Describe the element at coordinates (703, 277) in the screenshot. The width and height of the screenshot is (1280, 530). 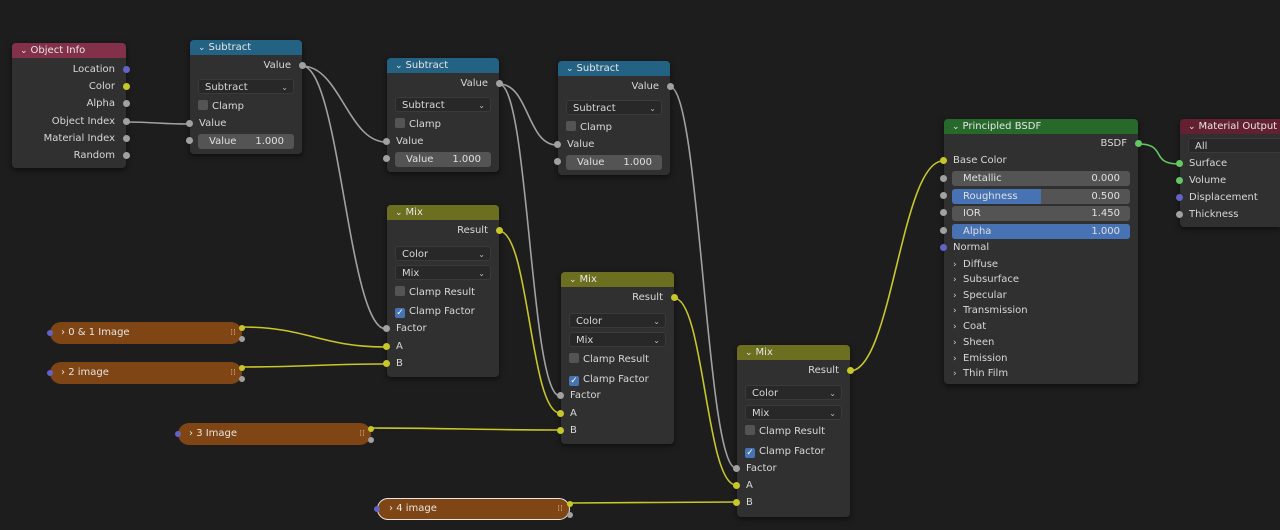
I see `node-link-sub3-to-mix3-factor` at that location.